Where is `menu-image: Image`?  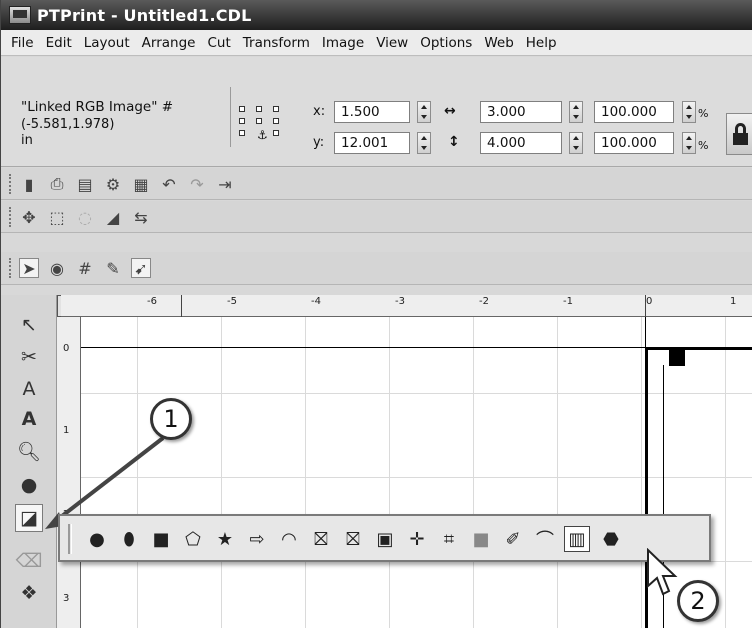
menu-image: Image is located at coordinates (343, 43).